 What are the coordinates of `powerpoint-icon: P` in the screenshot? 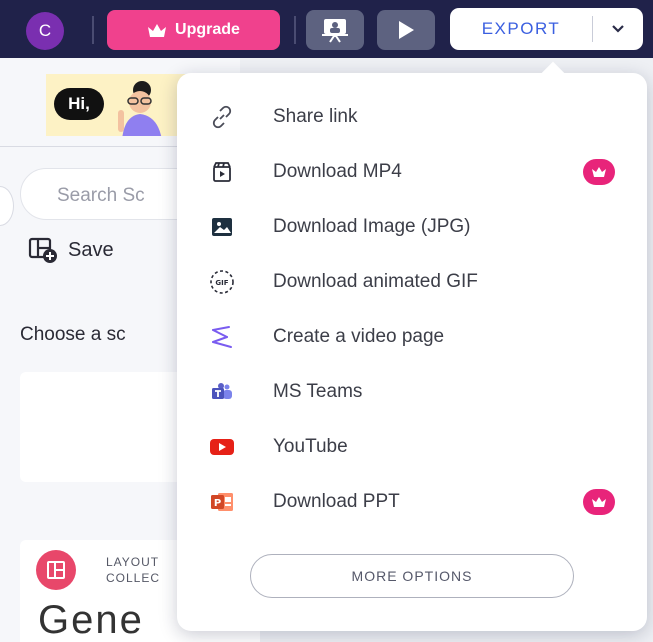 It's located at (222, 502).